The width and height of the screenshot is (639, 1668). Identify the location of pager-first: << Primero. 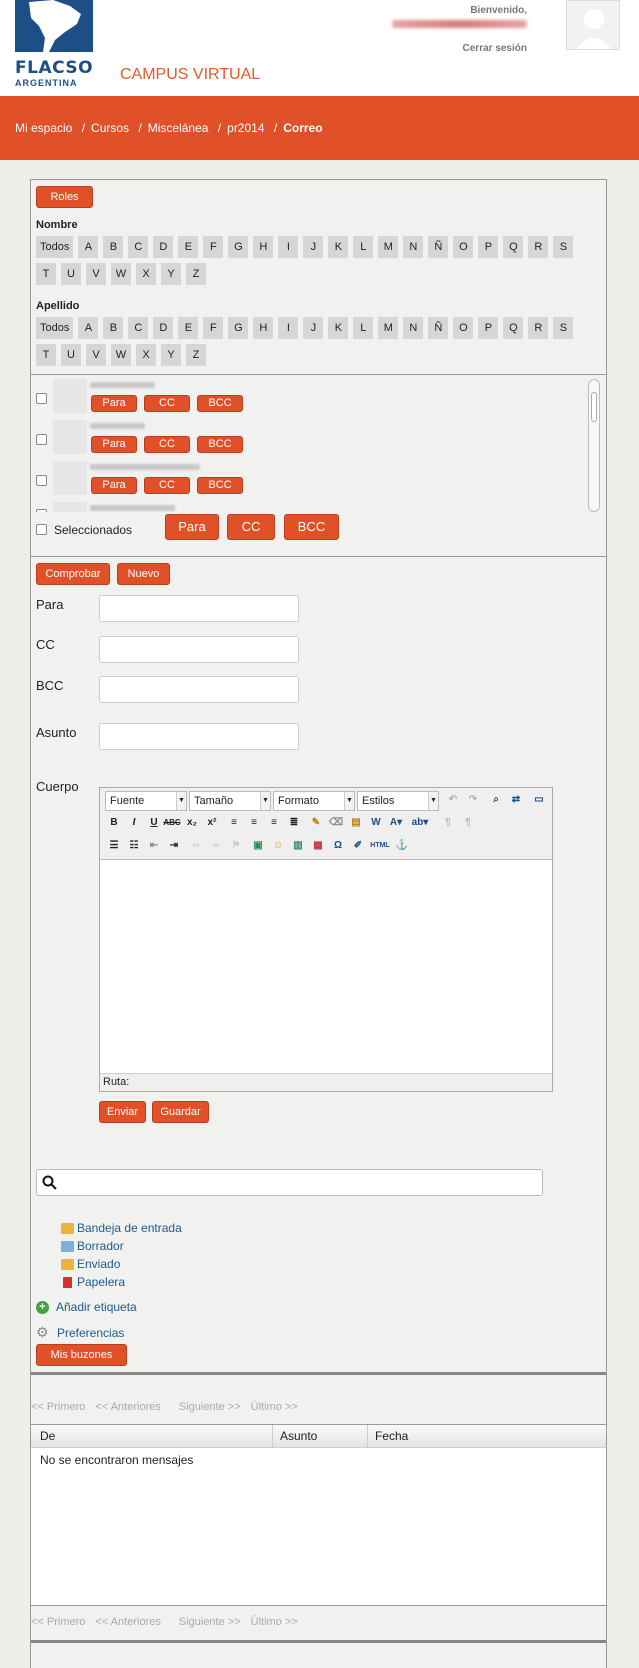
(58, 1407).